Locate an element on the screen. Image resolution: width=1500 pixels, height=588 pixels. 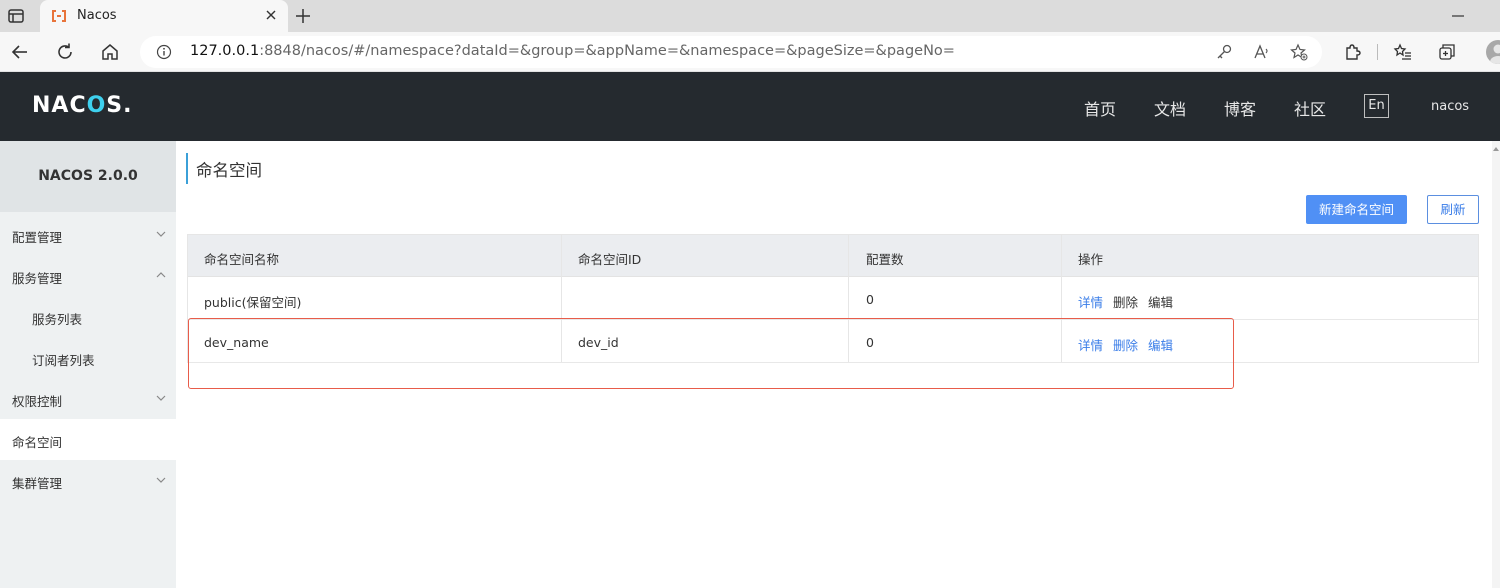
sidebar-item-namespace: 命名空间 is located at coordinates (88, 439).